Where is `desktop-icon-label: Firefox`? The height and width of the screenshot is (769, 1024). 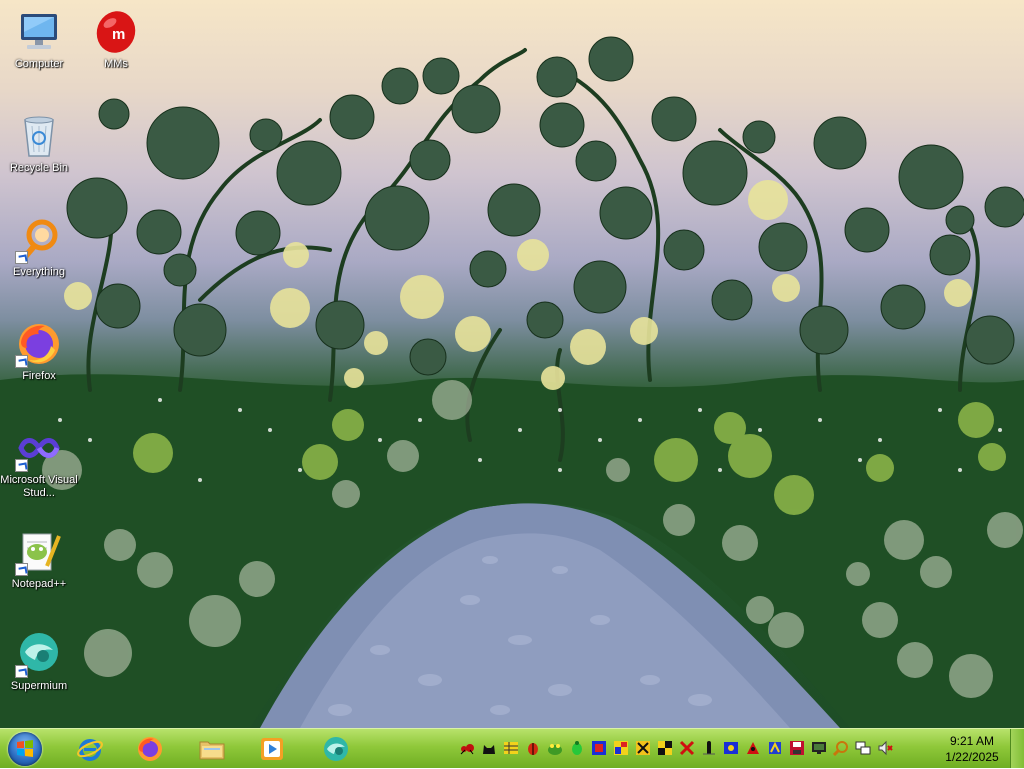
desktop-icon-label: Firefox is located at coordinates (39, 376).